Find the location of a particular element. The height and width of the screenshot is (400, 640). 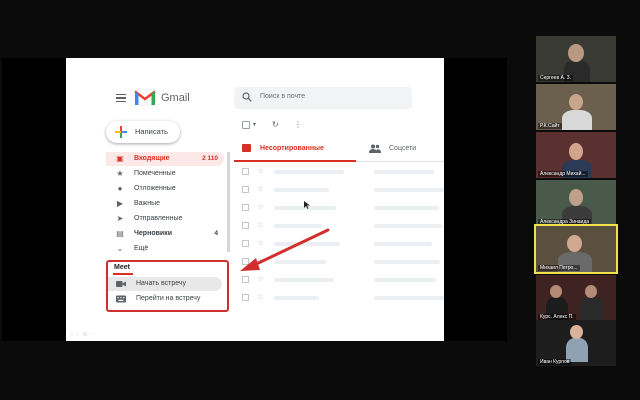

participant-tile: Р.К.Сайт is located at coordinates (576, 107).